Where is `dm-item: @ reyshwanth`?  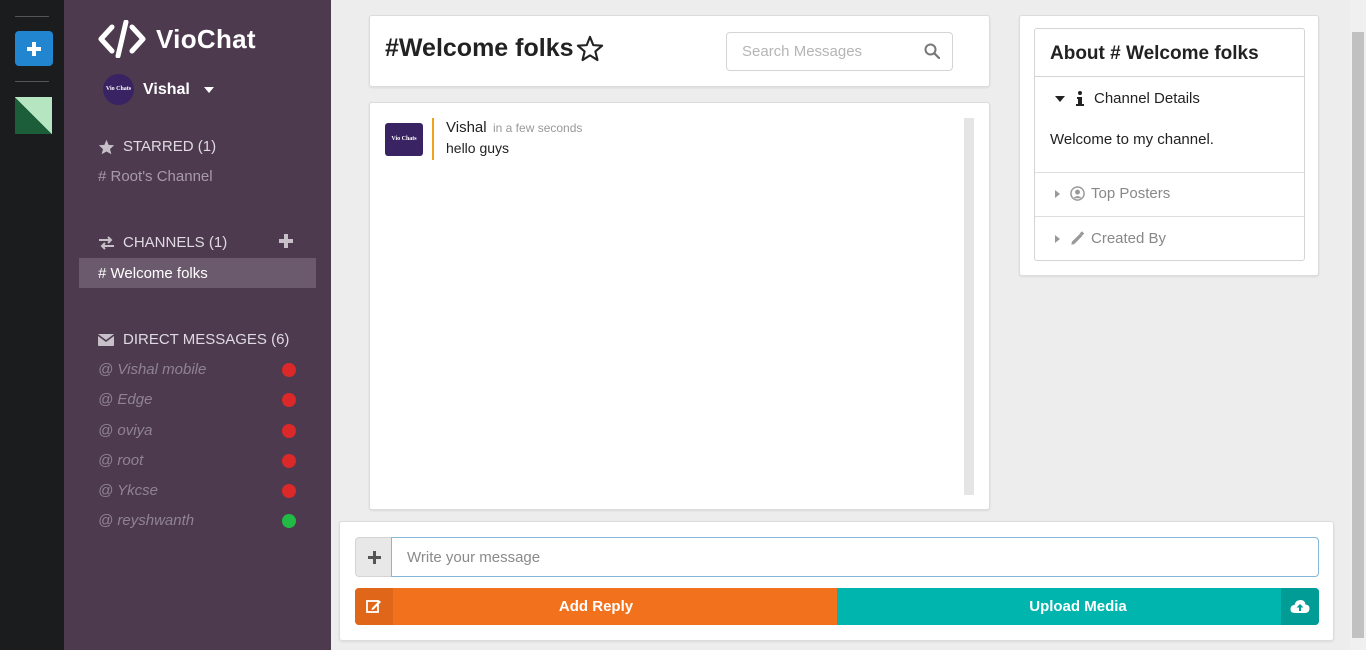
dm-item: @ reyshwanth is located at coordinates (197, 520).